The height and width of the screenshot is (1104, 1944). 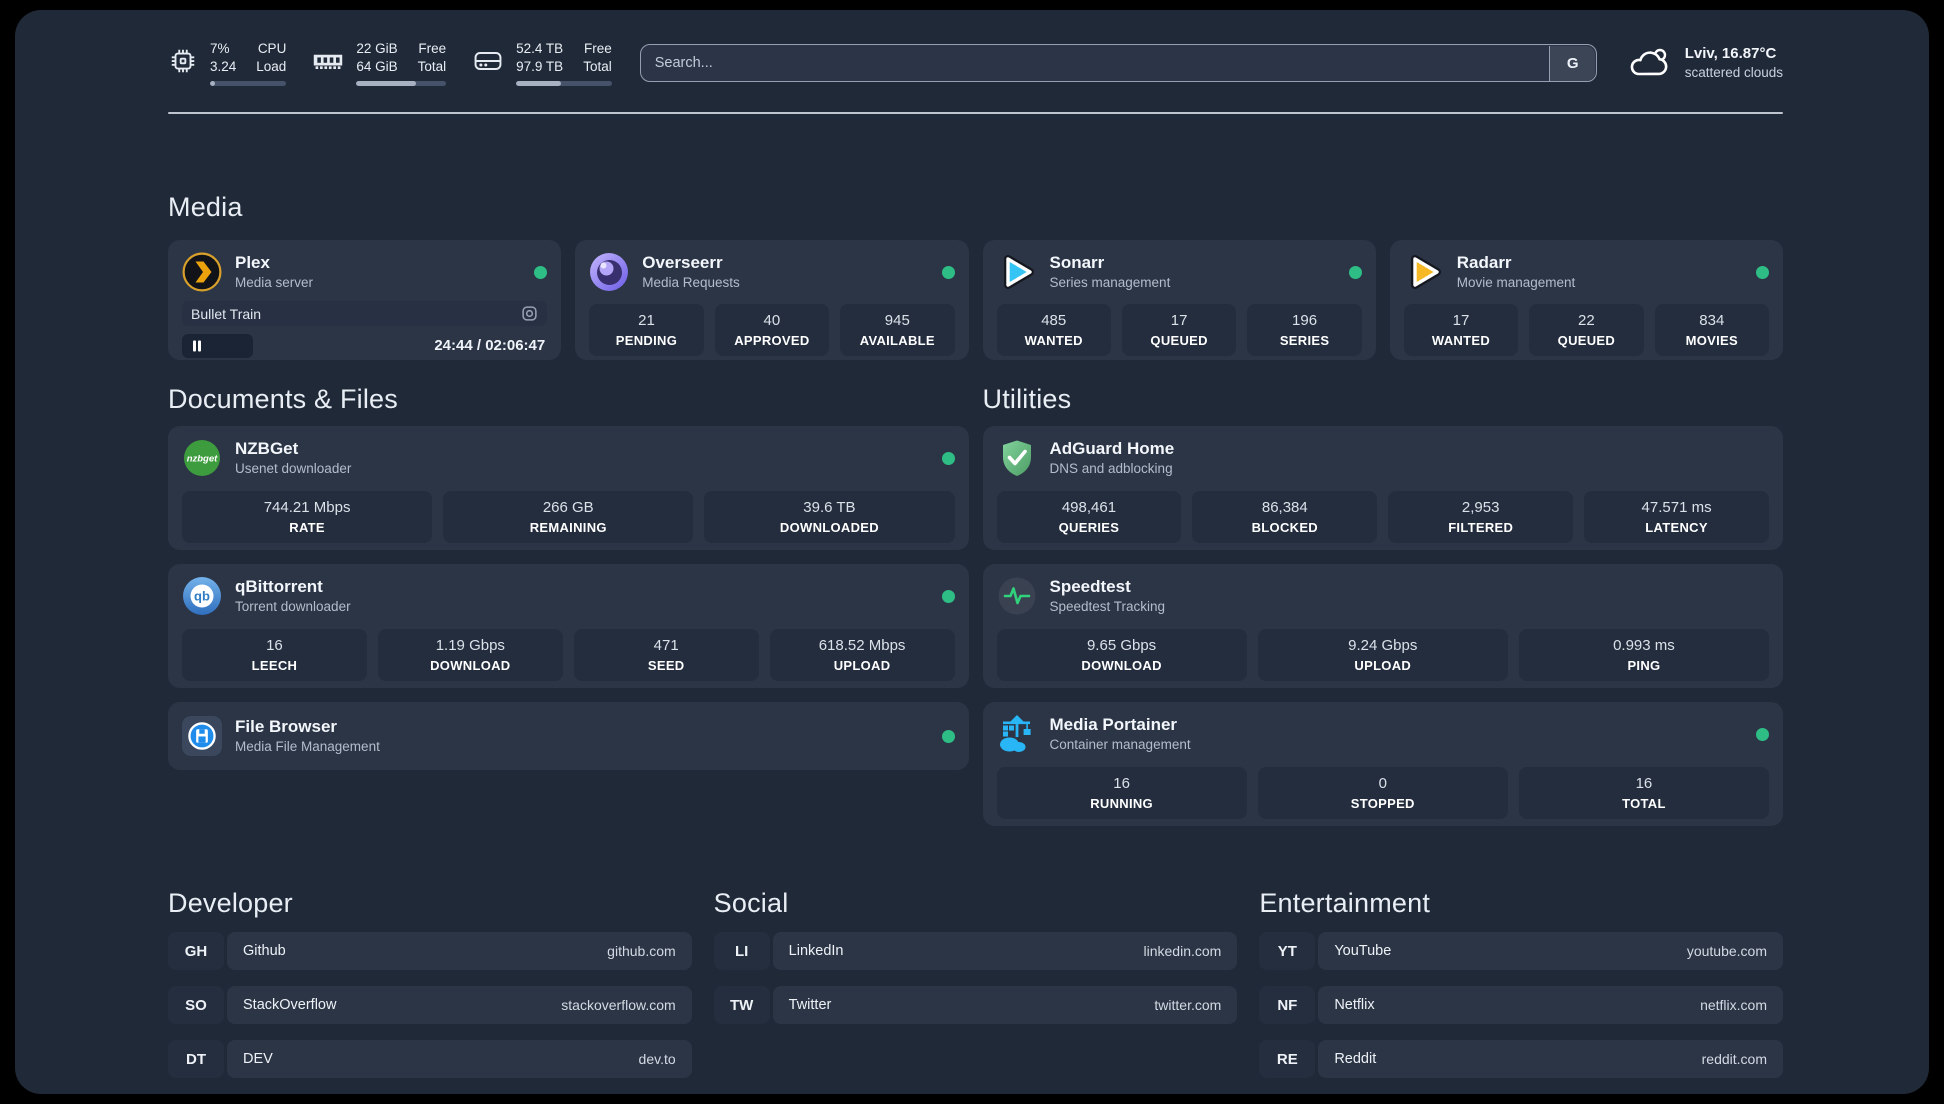 I want to click on search-bar: G, so click(x=1118, y=63).